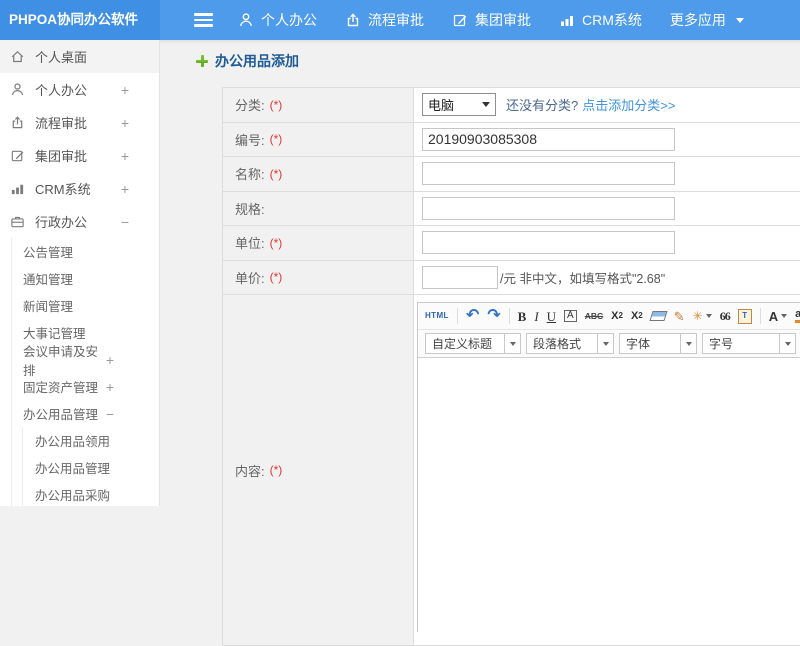 The width and height of the screenshot is (800, 646). I want to click on sidebar-item-supplies-manage: 办公用品管理, so click(79, 467).